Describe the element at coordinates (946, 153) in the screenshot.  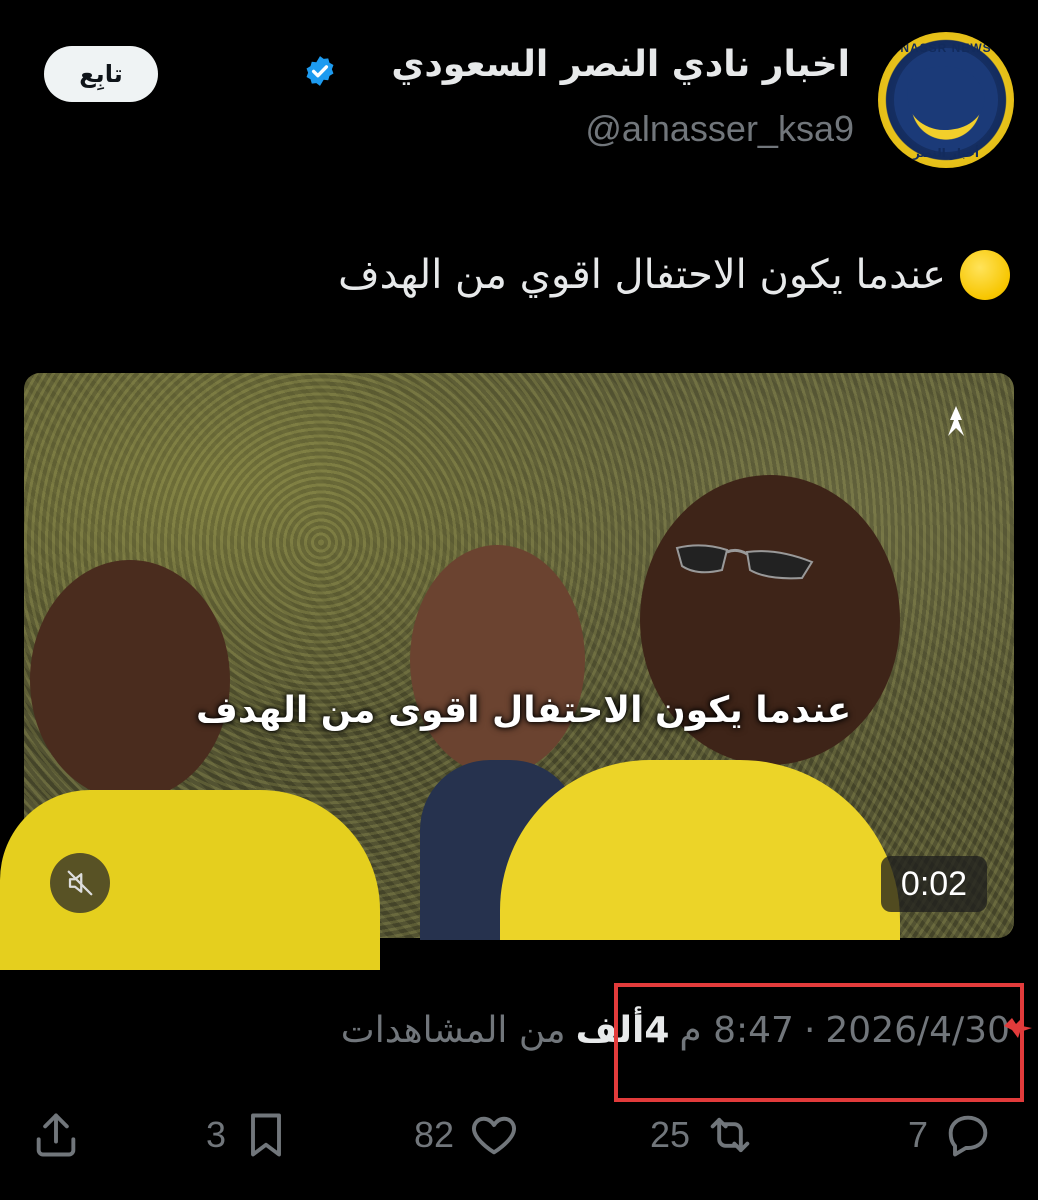
I see `avatar-text-bottom: أخبار النصر` at that location.